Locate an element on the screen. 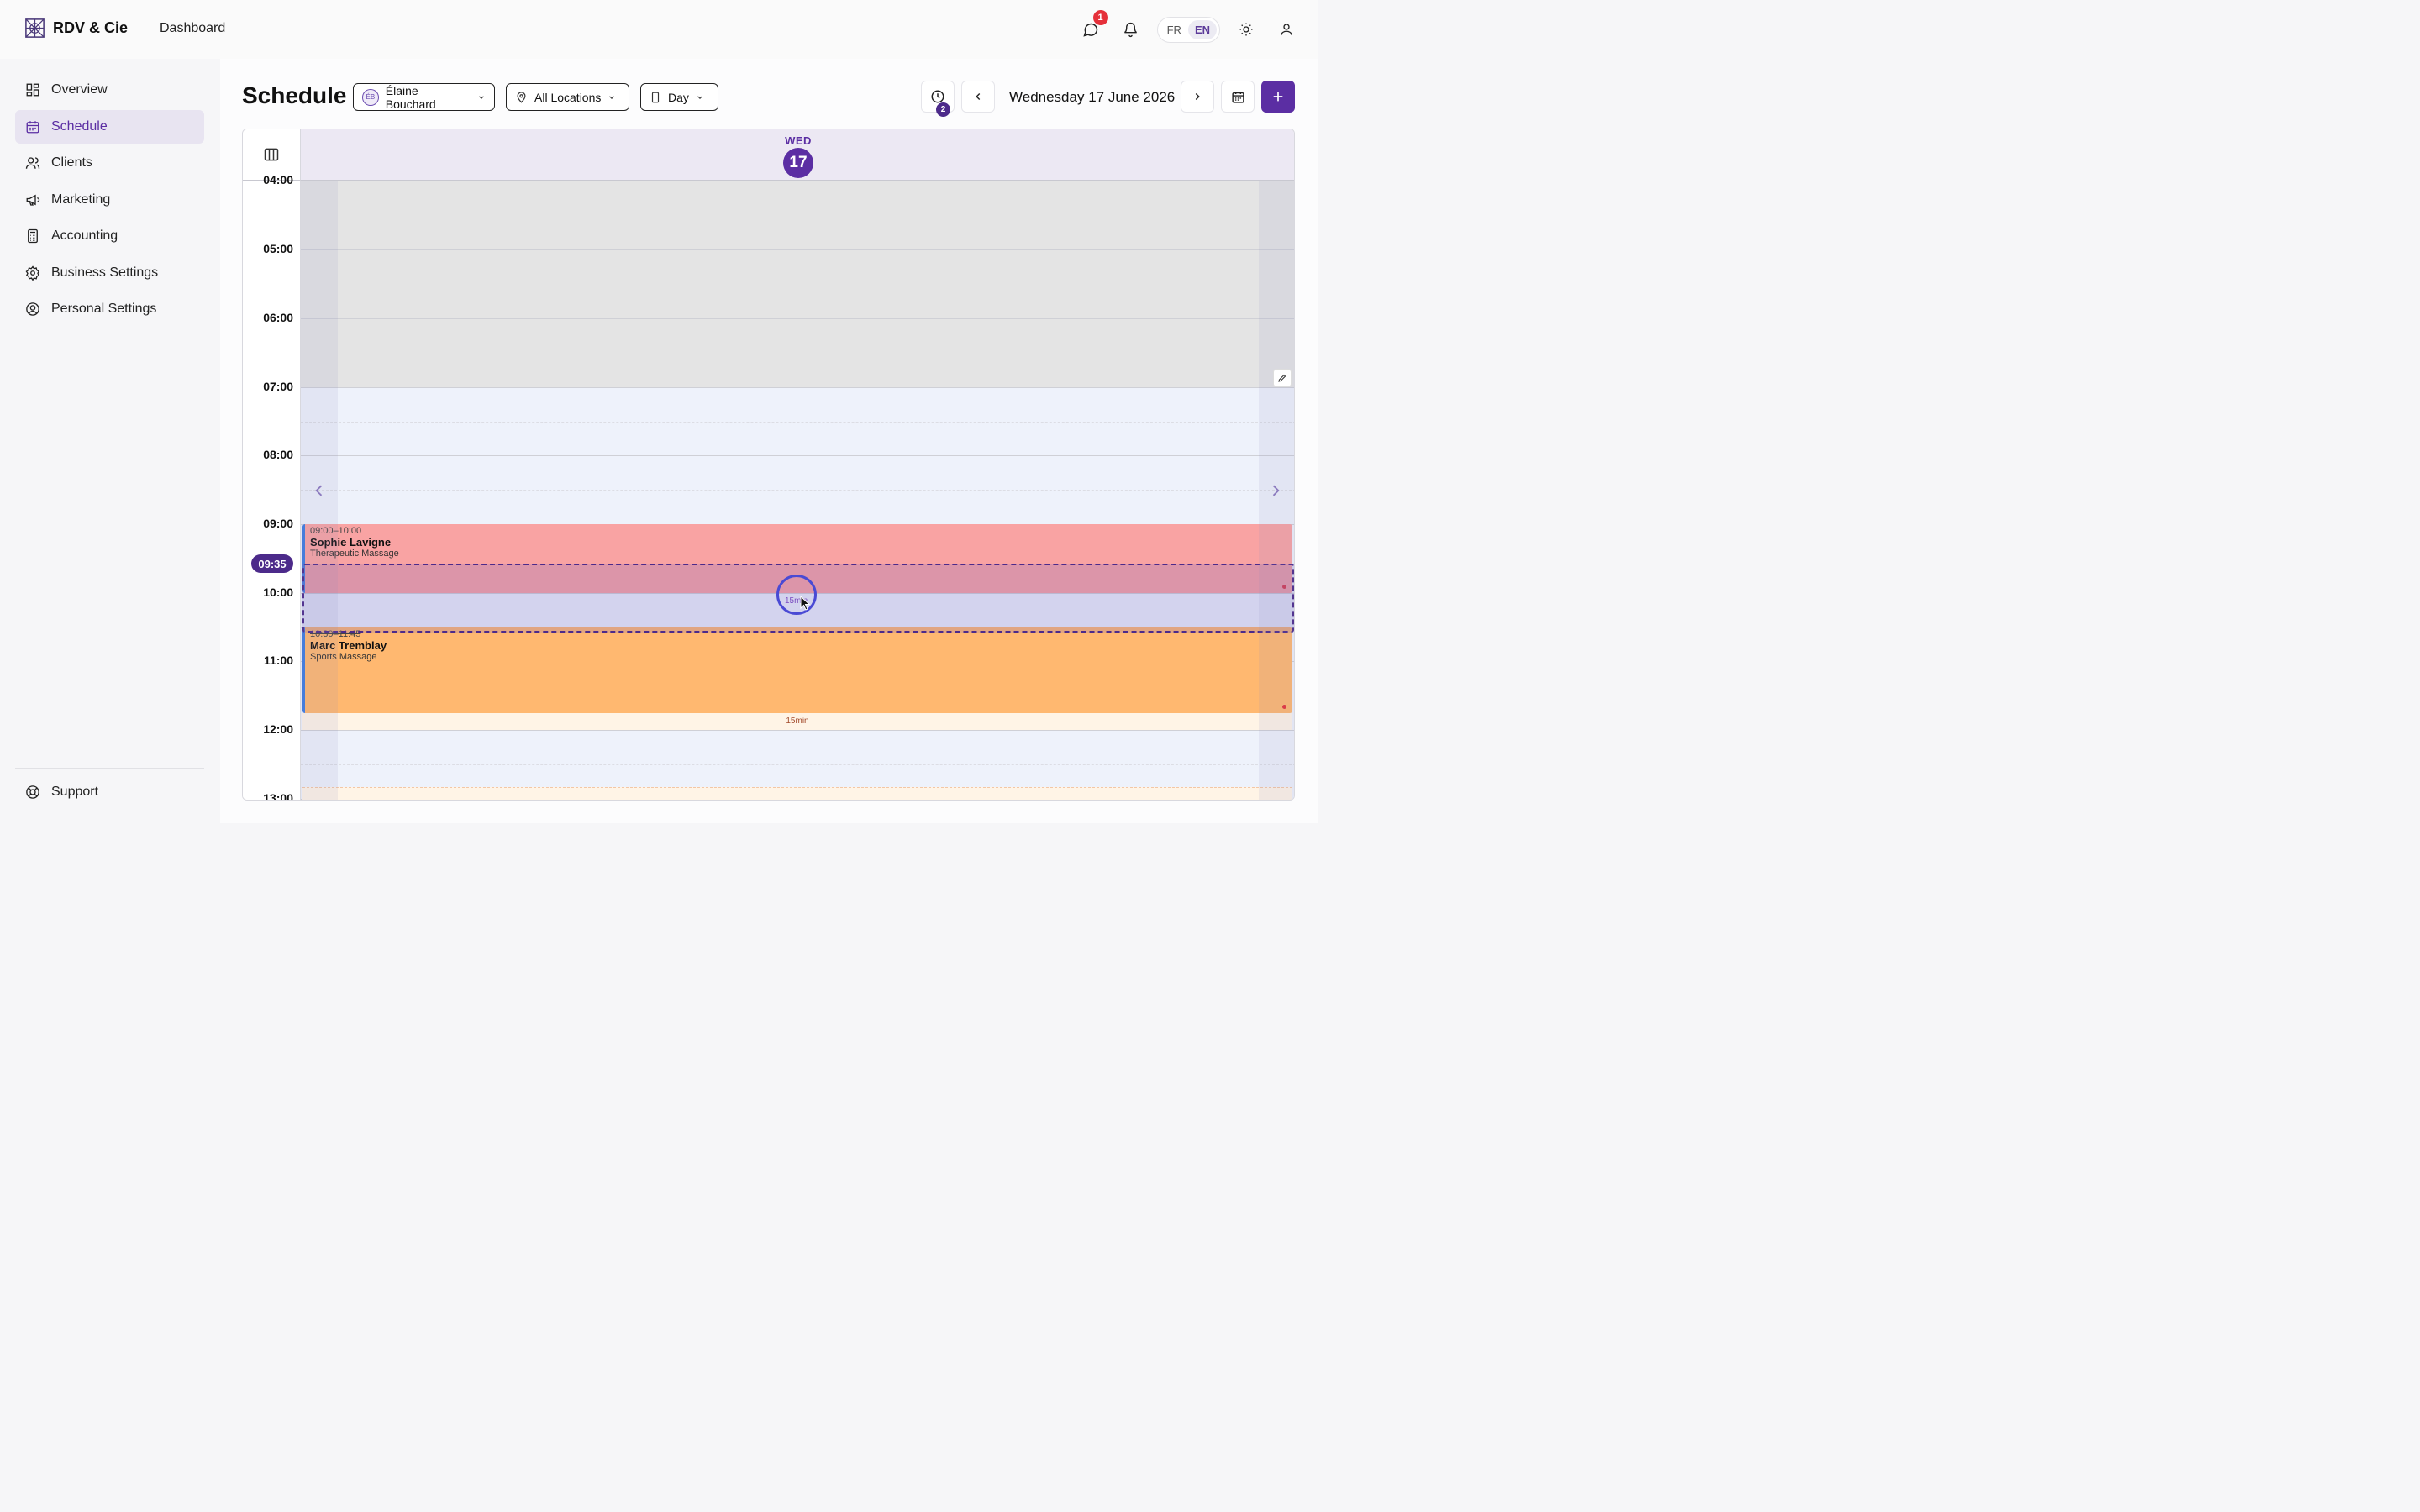 The width and height of the screenshot is (2420, 1512). sidebar-item-accounting: Accounting is located at coordinates (109, 236).